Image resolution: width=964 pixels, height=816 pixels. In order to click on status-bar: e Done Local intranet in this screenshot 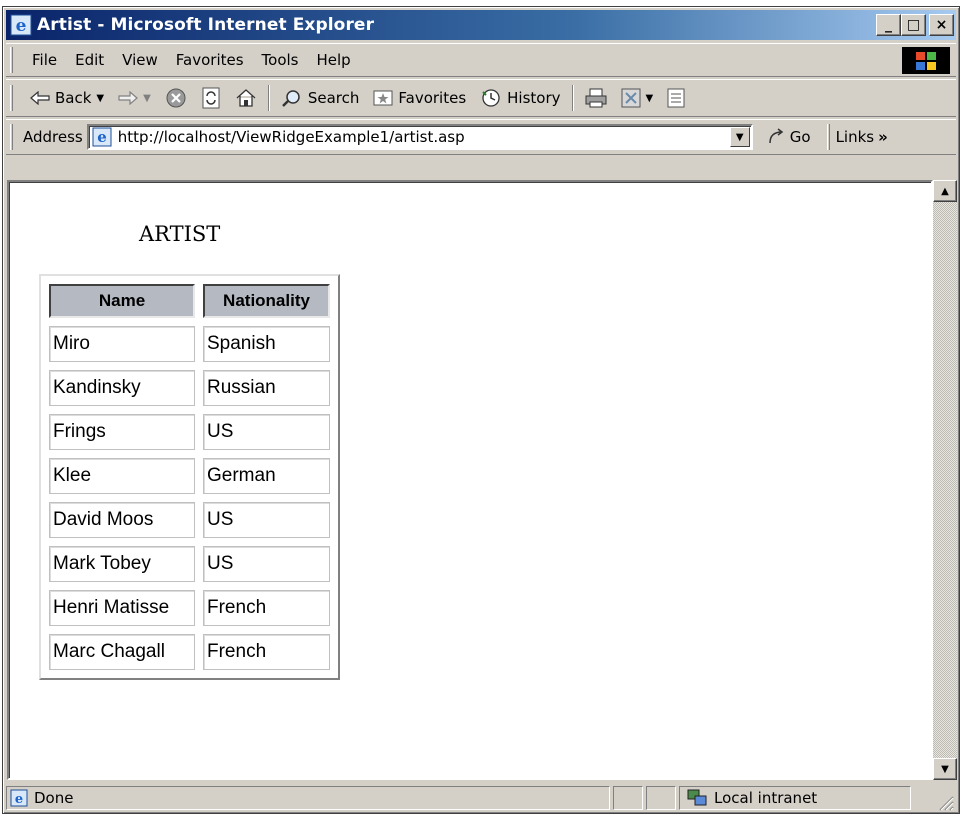, I will do `click(481, 798)`.